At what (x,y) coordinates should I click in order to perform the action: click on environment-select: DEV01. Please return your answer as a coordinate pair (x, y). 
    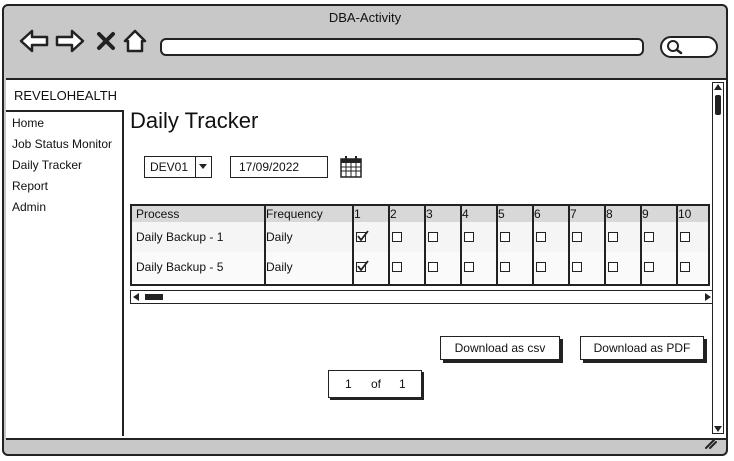
    Looking at the image, I should click on (178, 167).